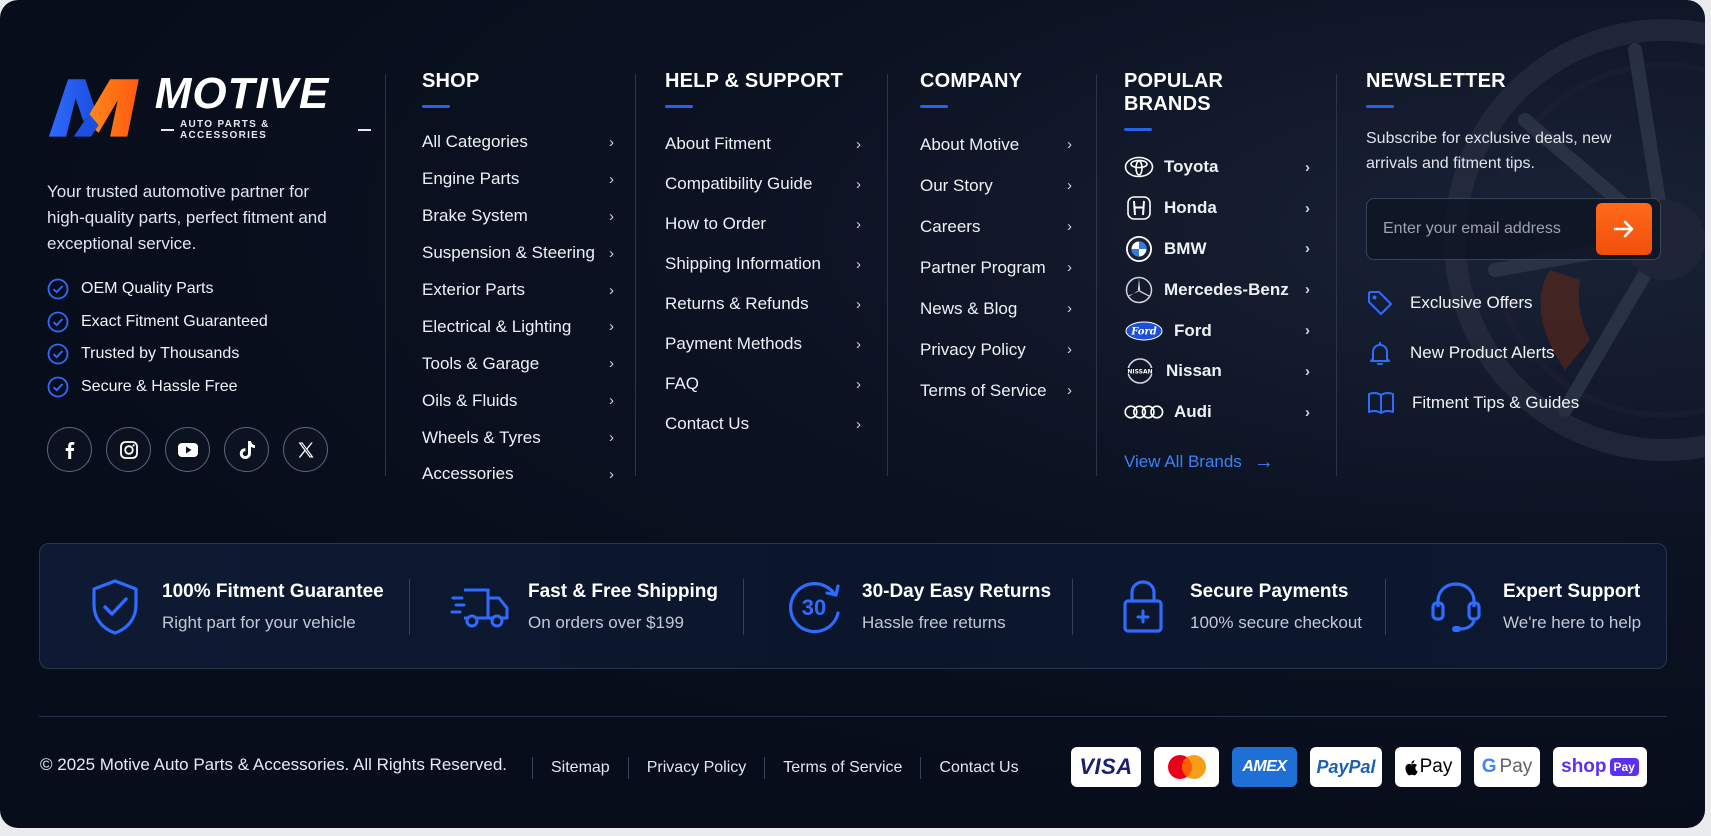 The image size is (1711, 836). I want to click on tag-icon, so click(1380, 303).